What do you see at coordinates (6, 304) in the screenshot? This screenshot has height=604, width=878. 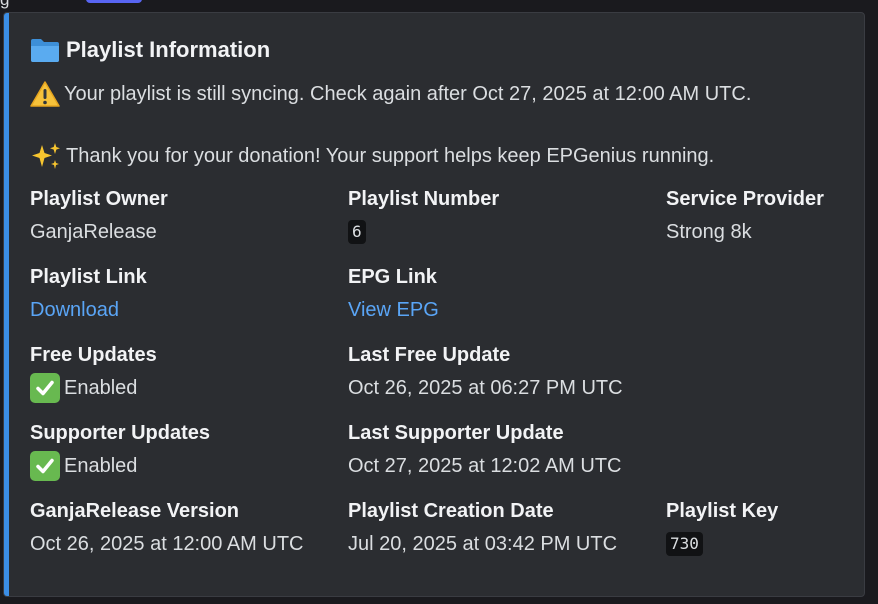 I see `embed-accent-bar` at bounding box center [6, 304].